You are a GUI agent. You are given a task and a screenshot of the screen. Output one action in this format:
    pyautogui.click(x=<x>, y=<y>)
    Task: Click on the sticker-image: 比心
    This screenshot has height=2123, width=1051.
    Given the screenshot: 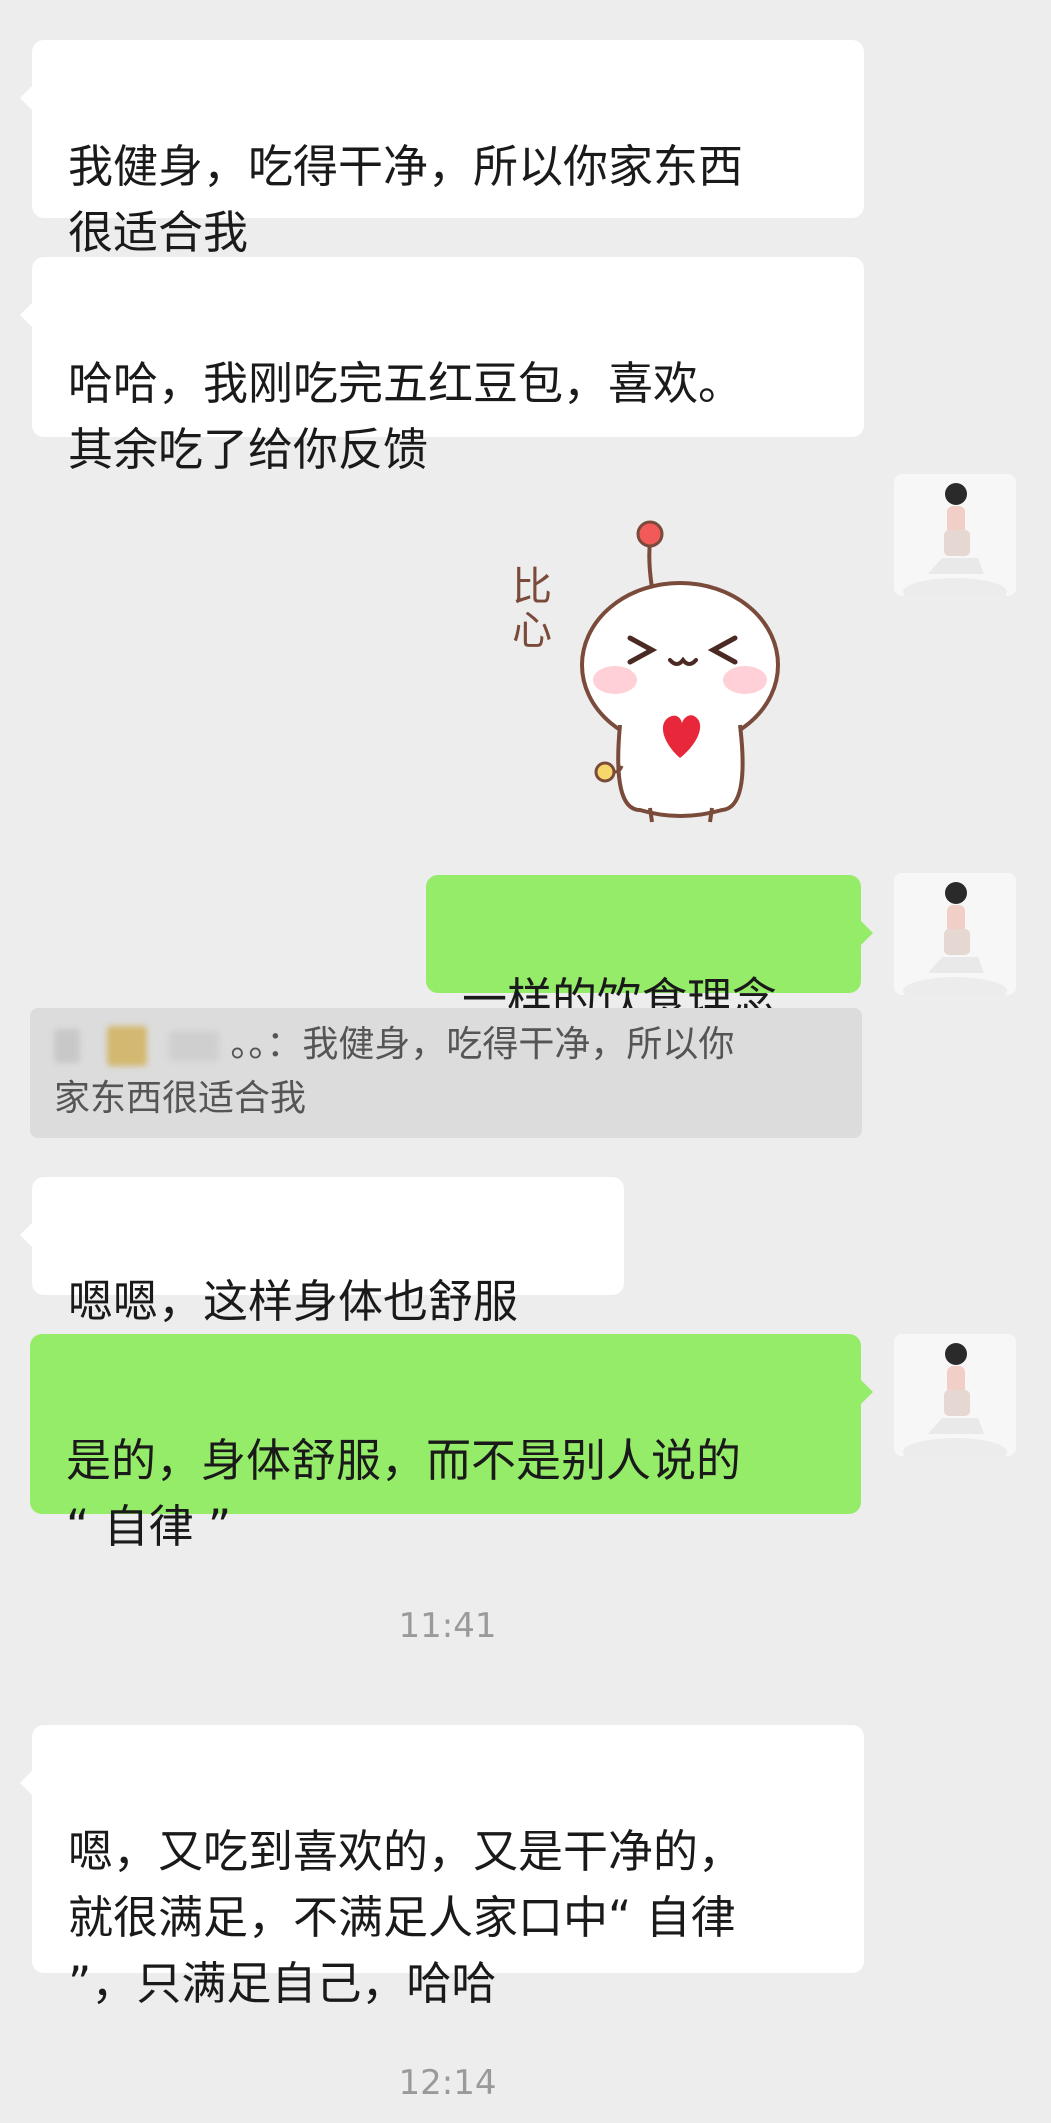 What is the action you would take?
    pyautogui.click(x=640, y=670)
    